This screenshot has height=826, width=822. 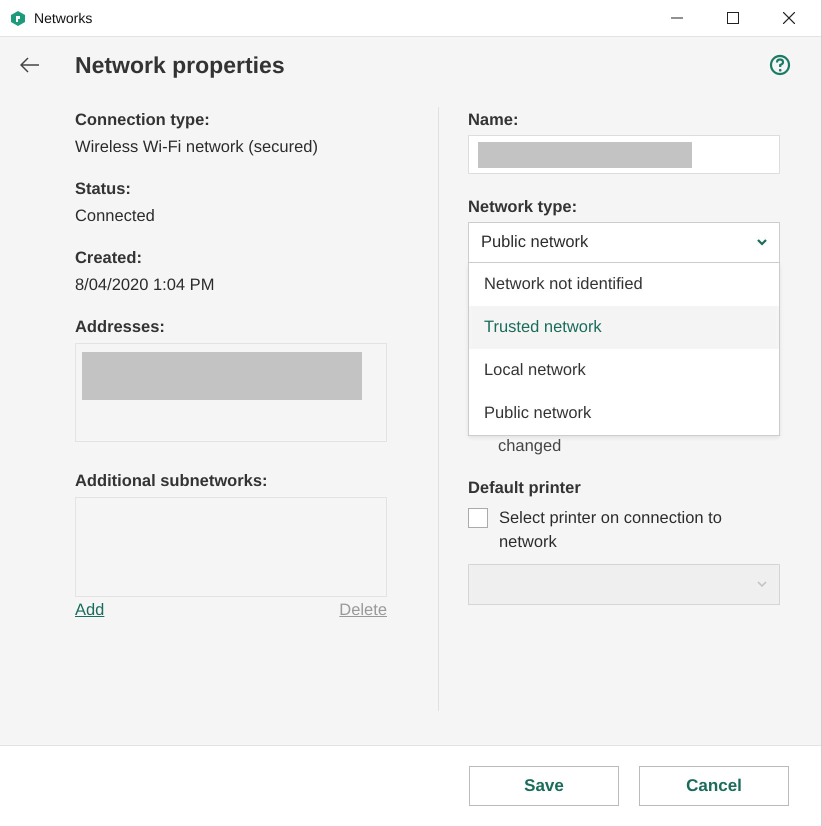 I want to click on back-arrow-icon, so click(x=30, y=65).